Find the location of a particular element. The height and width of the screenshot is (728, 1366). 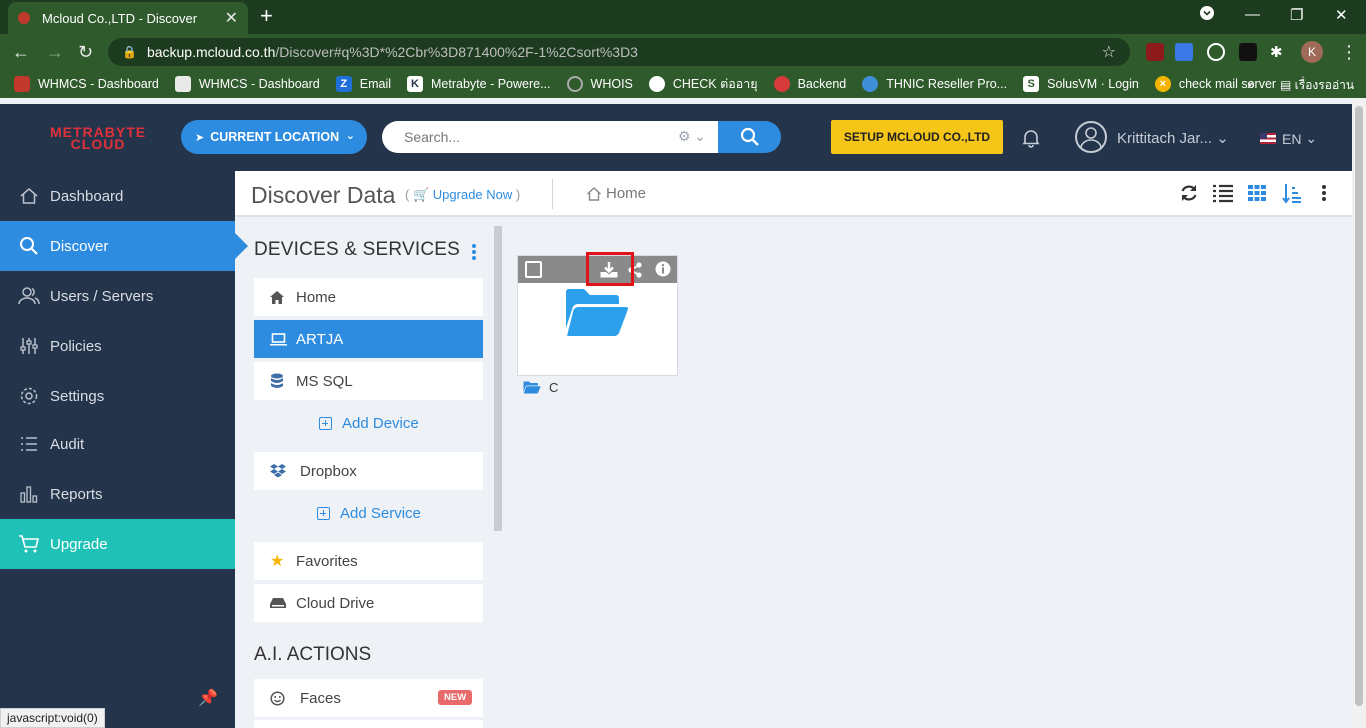

ai-item is located at coordinates (368, 724).